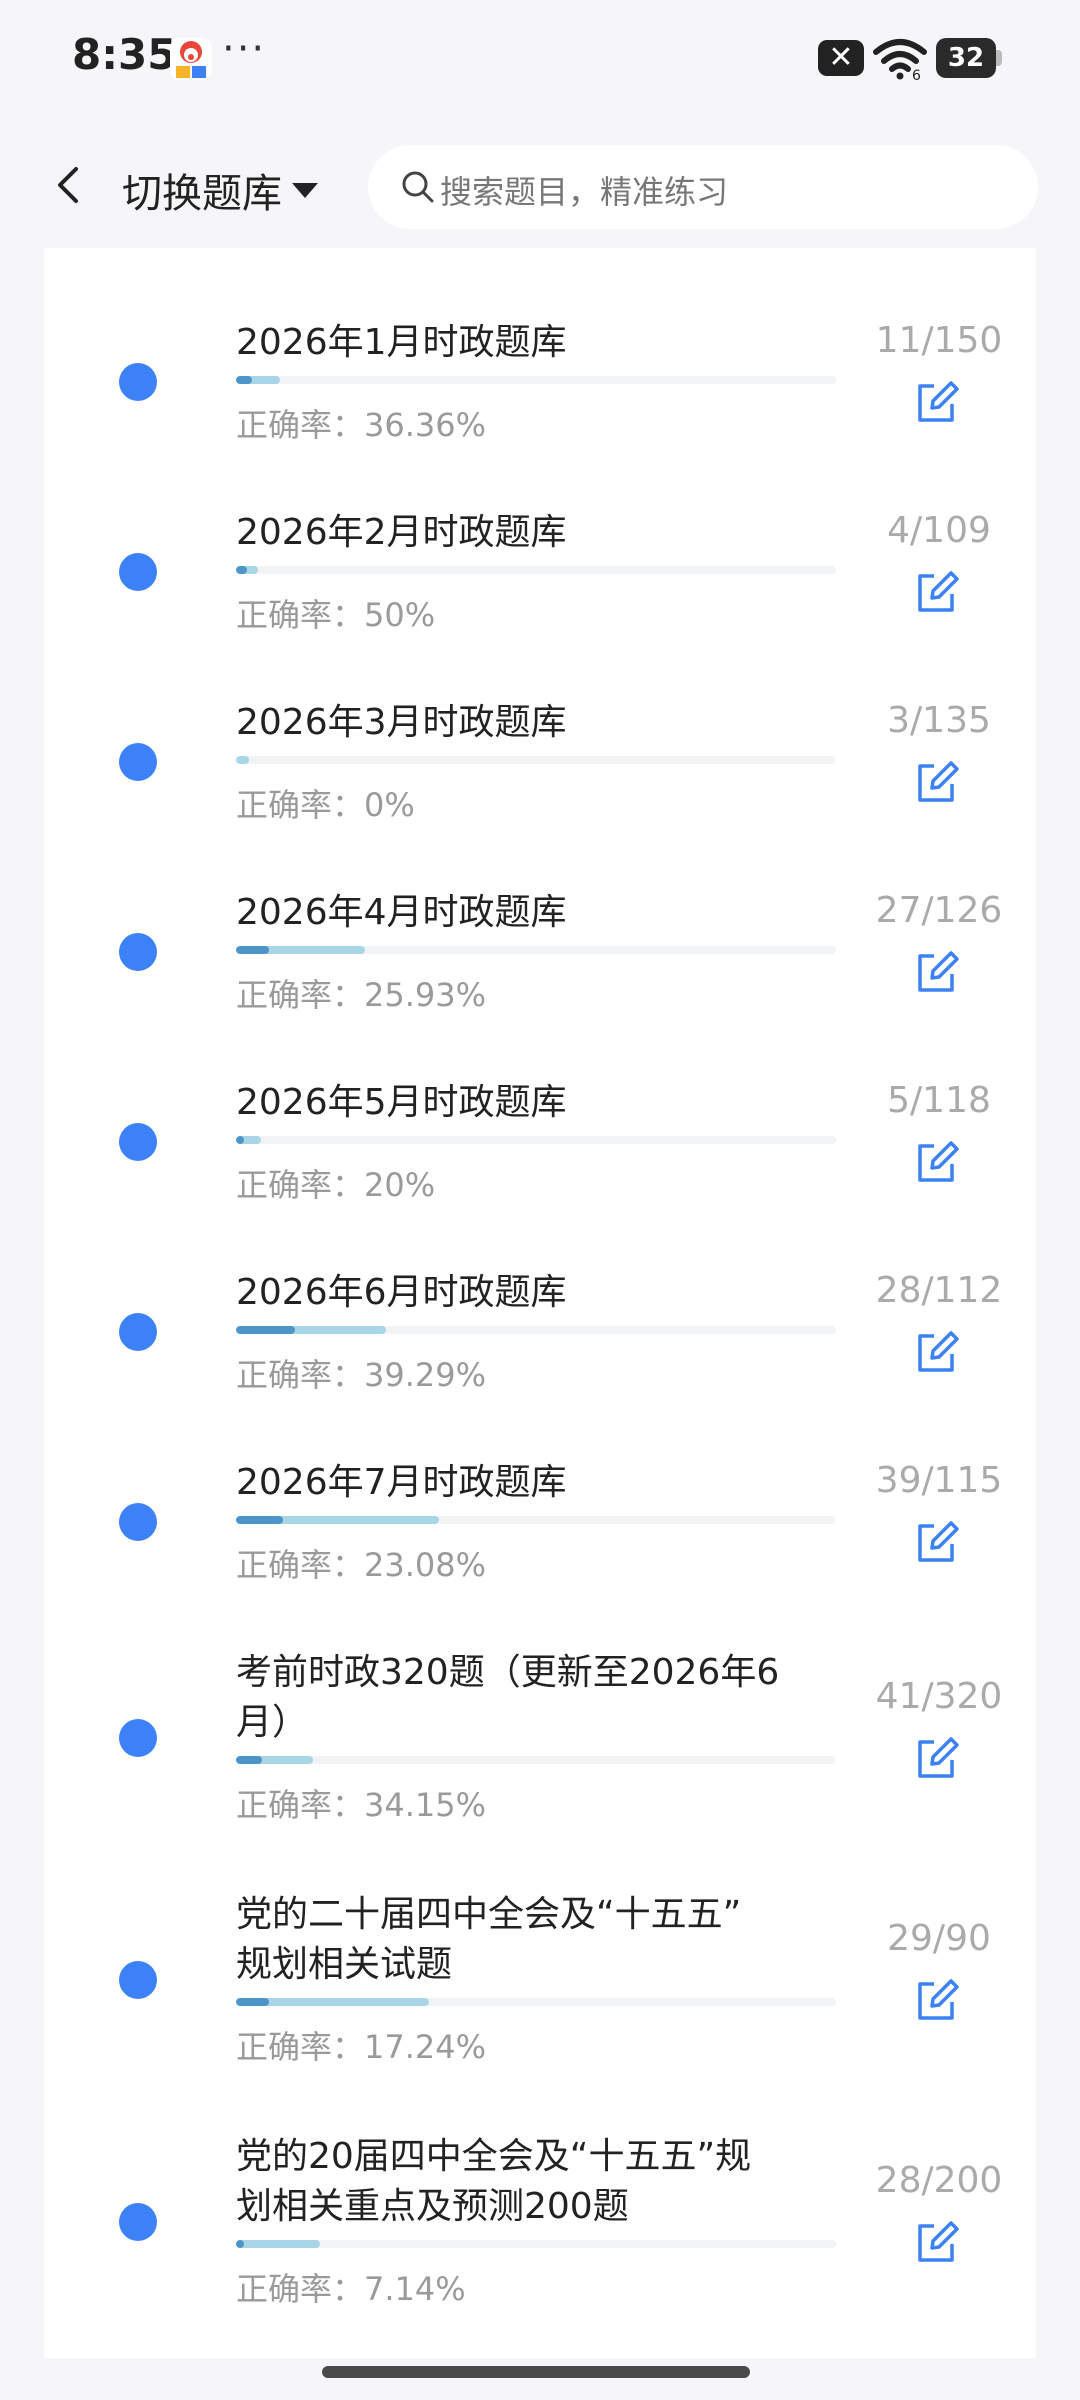 This screenshot has width=1080, height=2400. Describe the element at coordinates (389, 805) in the screenshot. I see `accuracy-value: 0%` at that location.